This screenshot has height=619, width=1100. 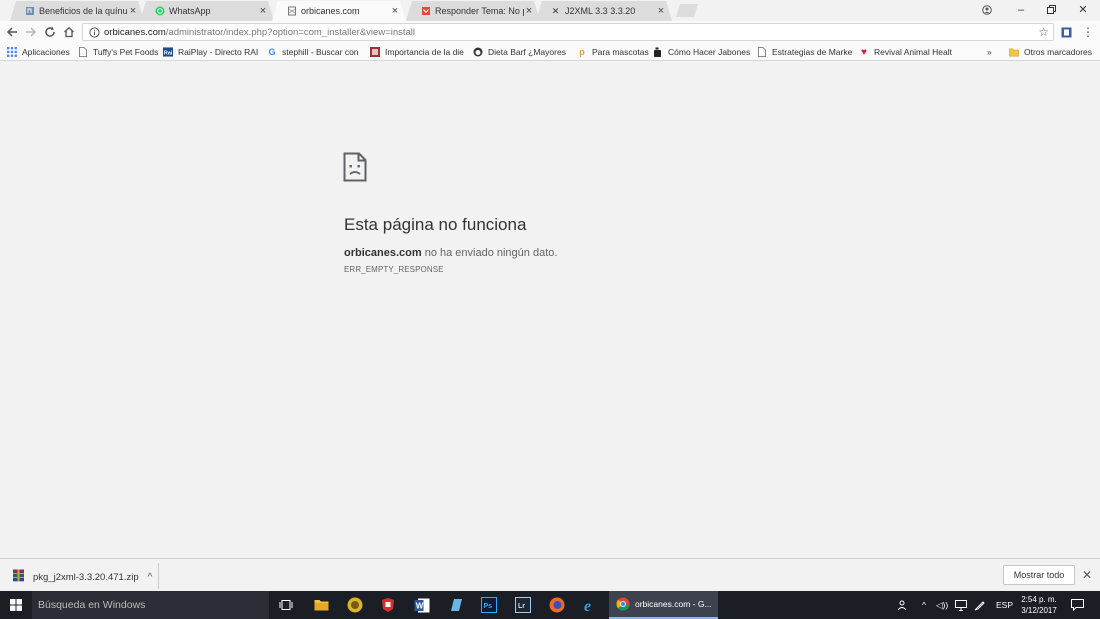 What do you see at coordinates (330, 11) in the screenshot?
I see `tab-title: orbicanes.com` at bounding box center [330, 11].